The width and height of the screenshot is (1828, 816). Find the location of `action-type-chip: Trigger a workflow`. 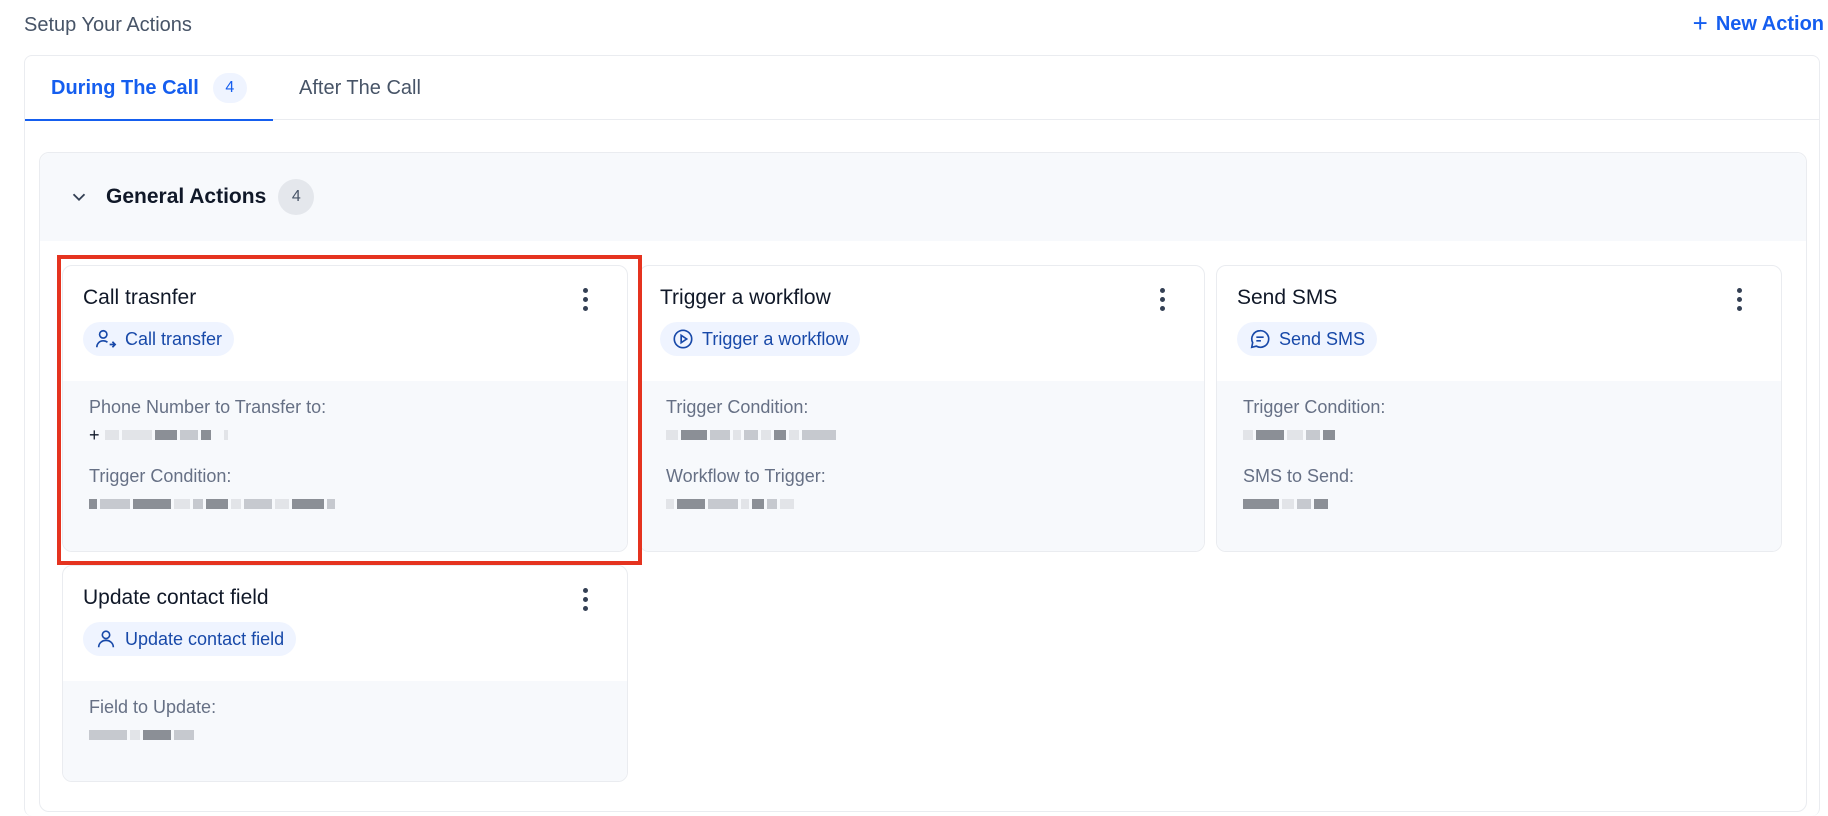

action-type-chip: Trigger a workflow is located at coordinates (760, 339).